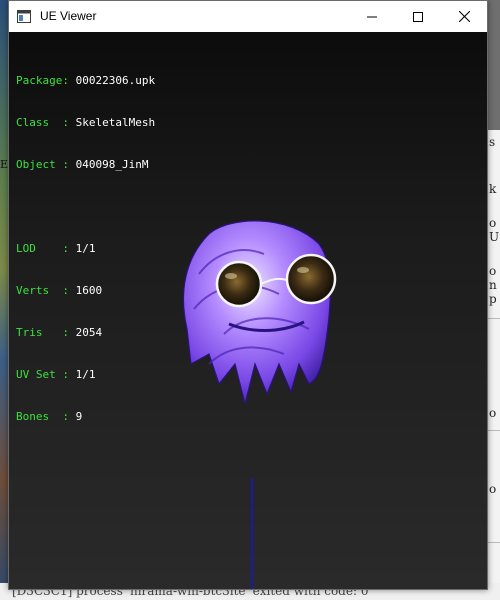  I want to click on info-label: LOD :, so click(46, 248).